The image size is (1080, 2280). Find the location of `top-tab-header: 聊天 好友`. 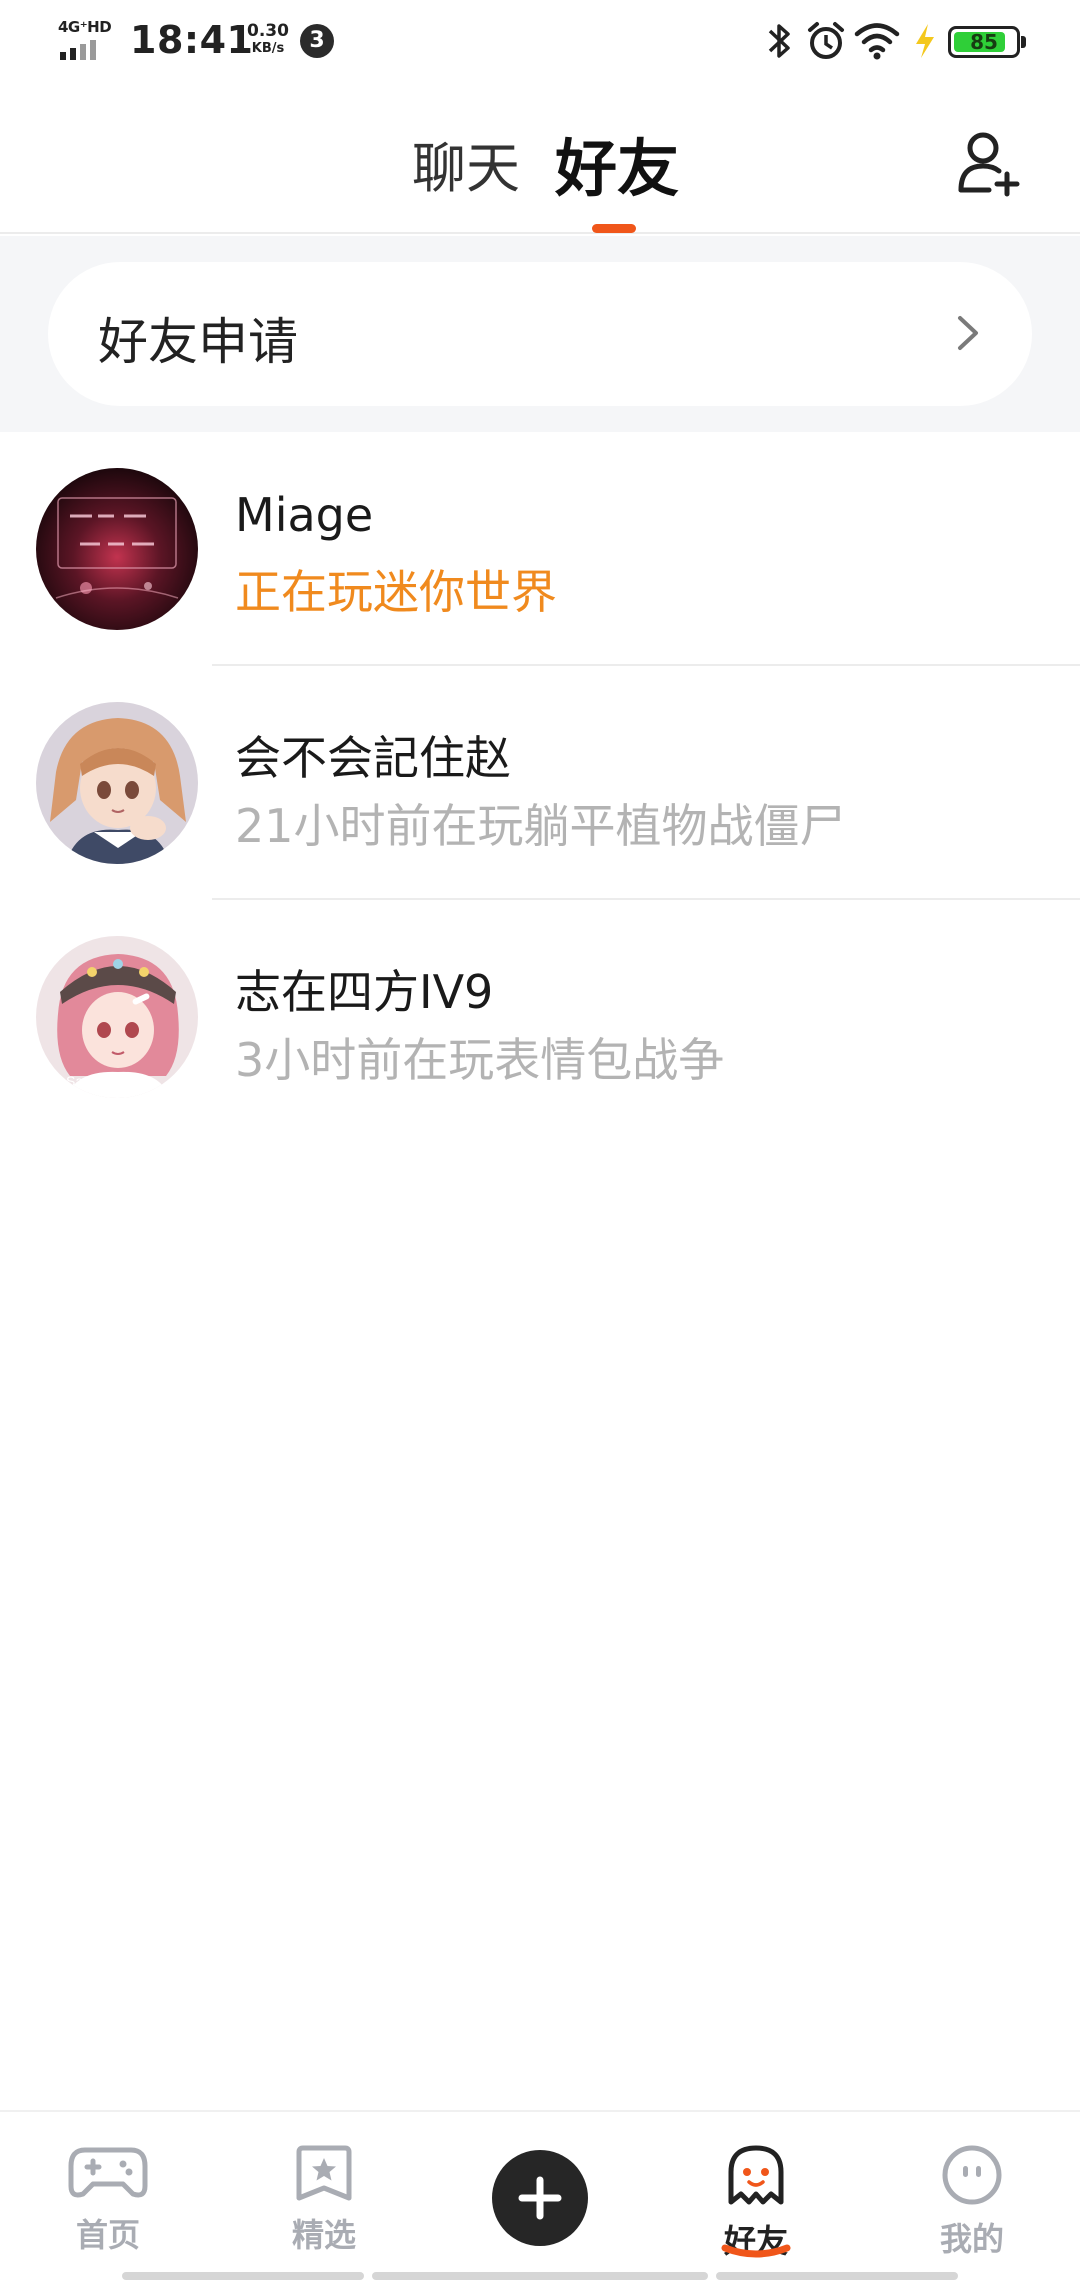

top-tab-header: 聊天 好友 is located at coordinates (540, 159).